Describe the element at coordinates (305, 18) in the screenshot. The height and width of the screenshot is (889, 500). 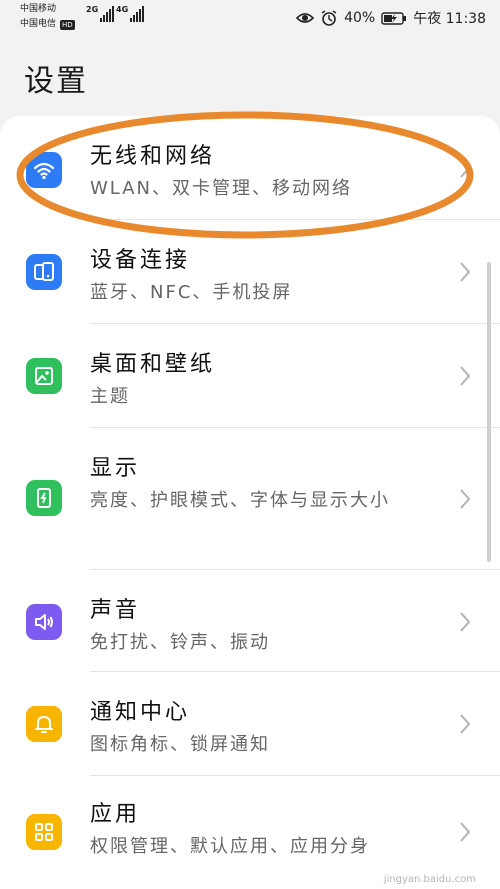
I see `eye-comfort-icon` at that location.